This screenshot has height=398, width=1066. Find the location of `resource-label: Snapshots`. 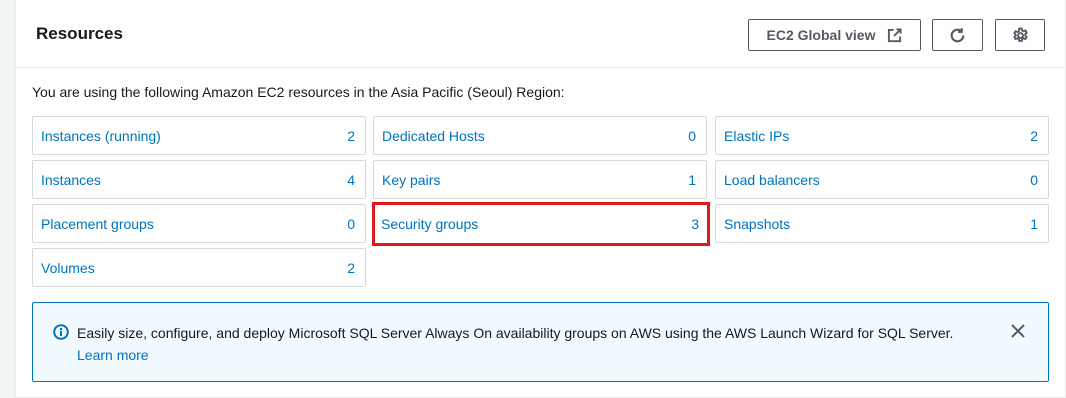

resource-label: Snapshots is located at coordinates (757, 223).